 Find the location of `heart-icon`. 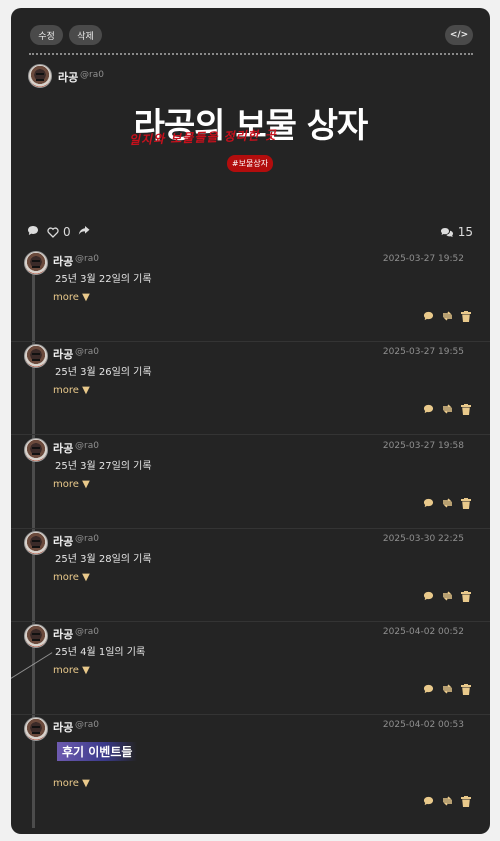

heart-icon is located at coordinates (53, 232).